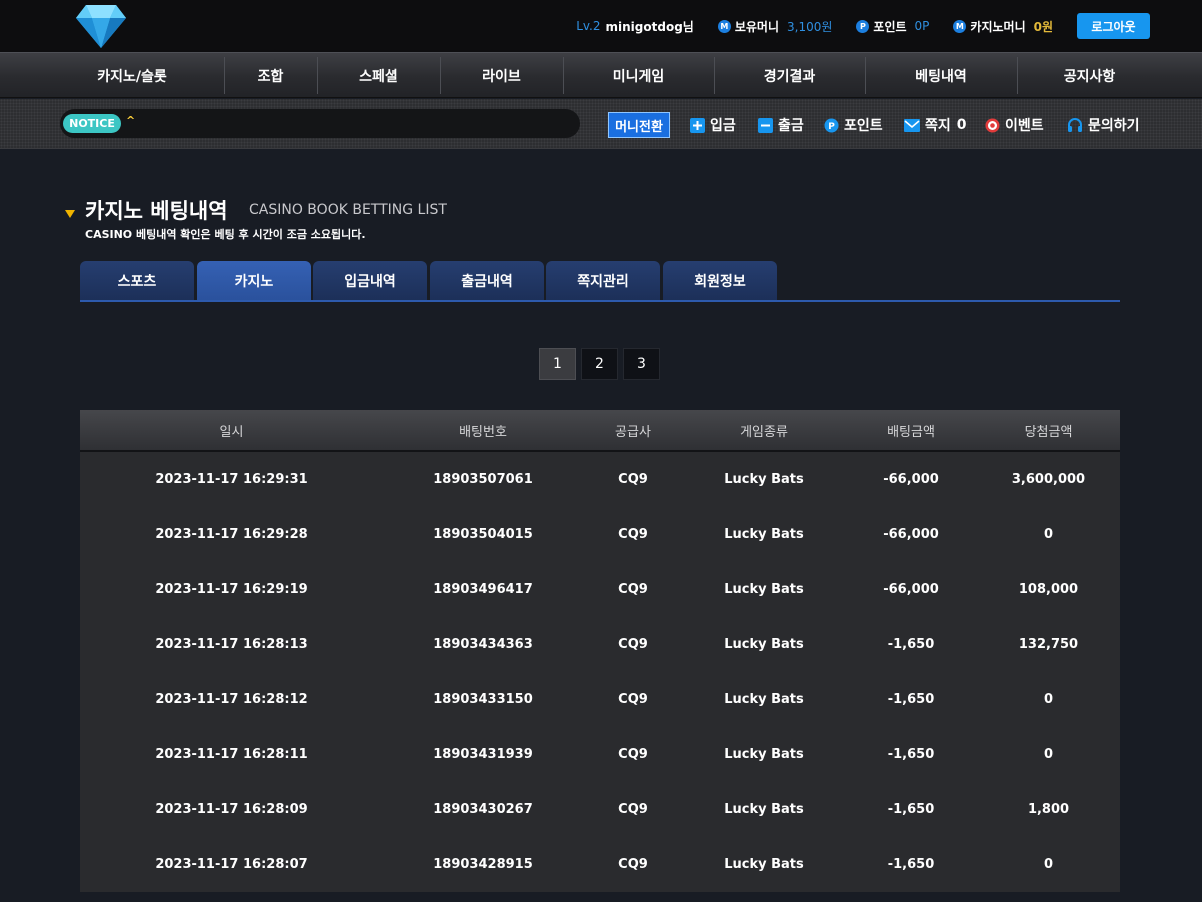 The image size is (1202, 902). Describe the element at coordinates (231, 644) in the screenshot. I see `cell-date: 2023-11-17 16:28:13` at that location.